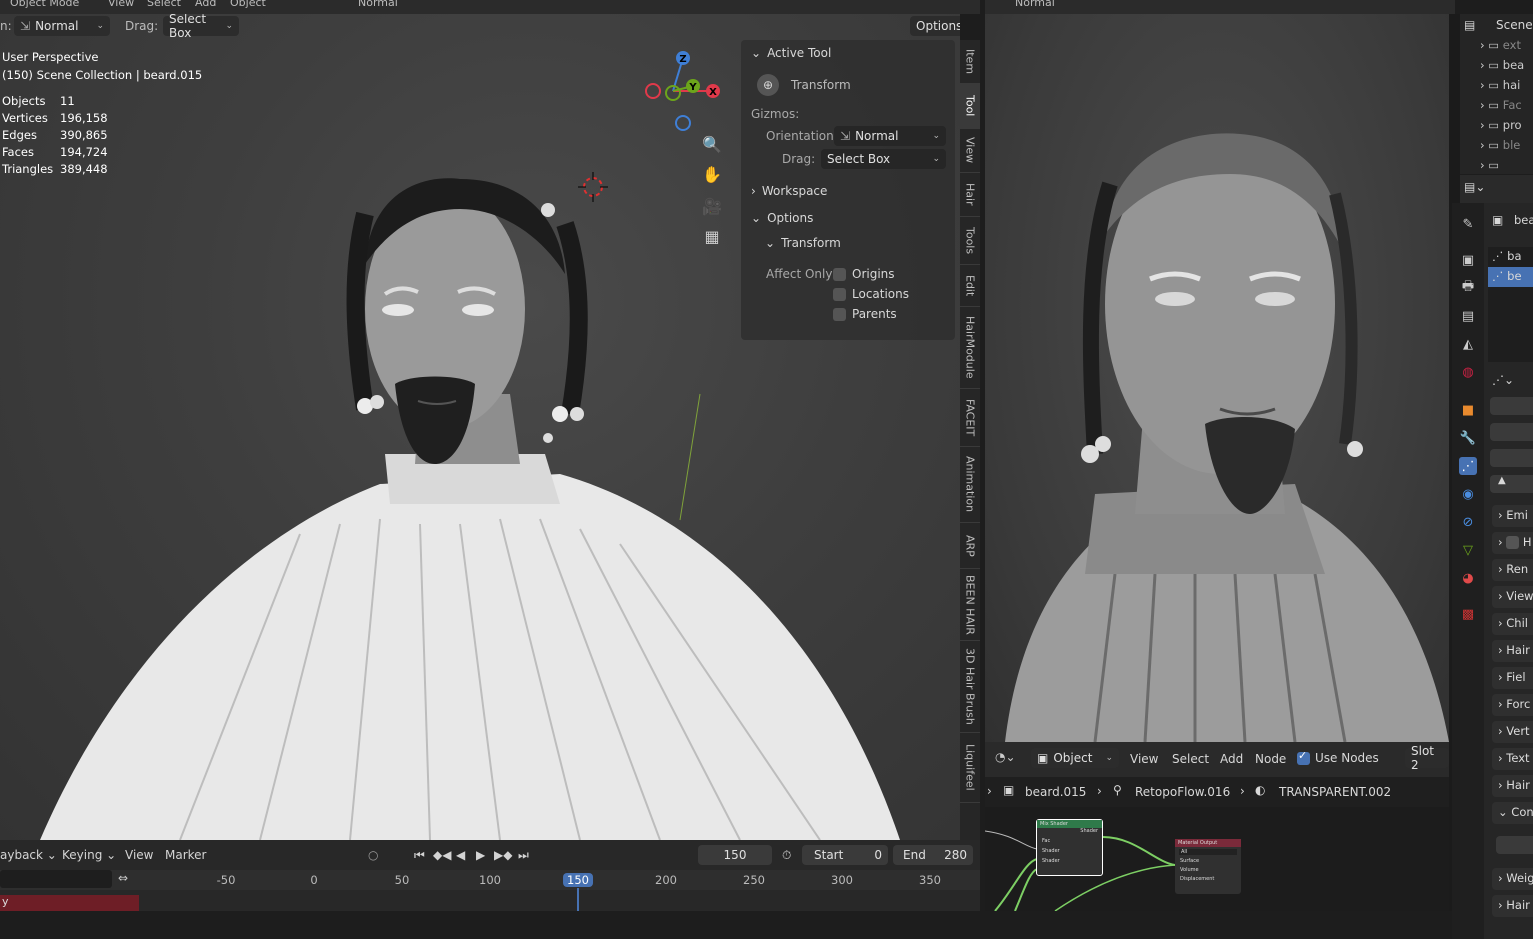 The height and width of the screenshot is (939, 1533). I want to click on material-tab-icon: ◕, so click(1468, 578).